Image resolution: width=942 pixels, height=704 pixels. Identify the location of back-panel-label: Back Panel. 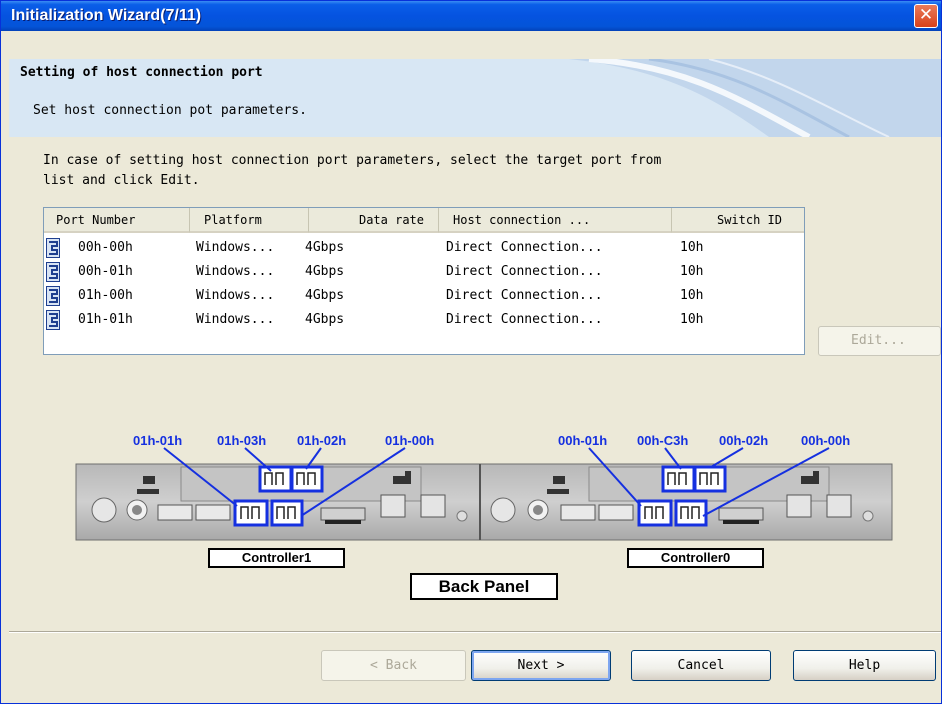
(484, 586).